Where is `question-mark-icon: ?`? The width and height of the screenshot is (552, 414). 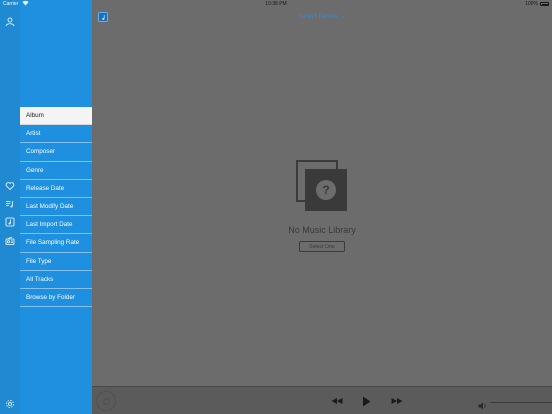 question-mark-icon: ? is located at coordinates (326, 190).